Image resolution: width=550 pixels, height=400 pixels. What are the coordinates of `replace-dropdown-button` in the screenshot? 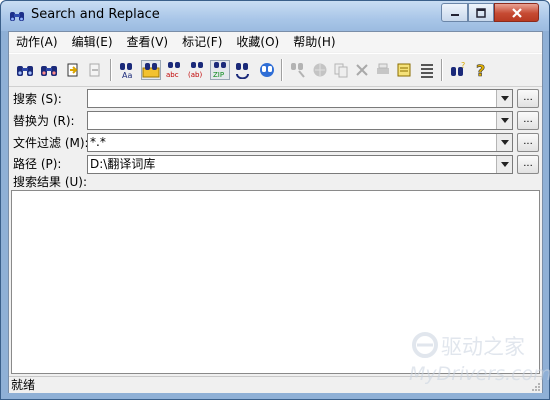 It's located at (504, 120).